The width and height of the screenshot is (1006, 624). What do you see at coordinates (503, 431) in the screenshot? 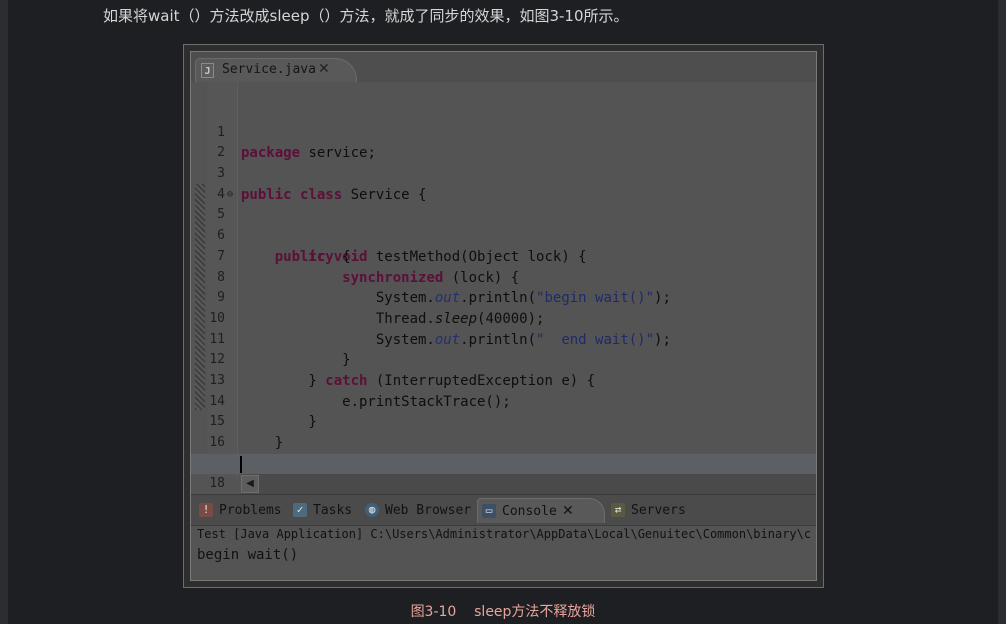
I see `code-line: 16` at bounding box center [503, 431].